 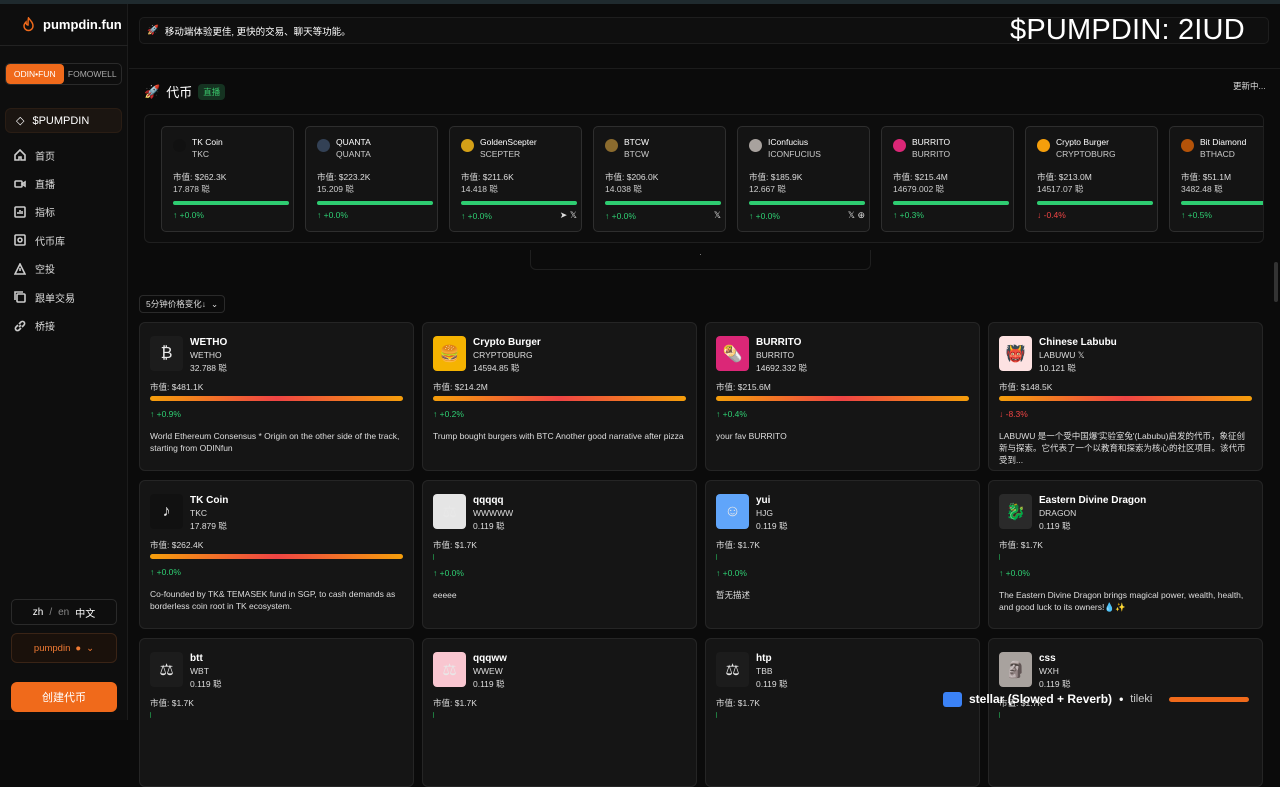 I want to click on sidebar-item-label: 跟单交易, so click(x=55, y=299).